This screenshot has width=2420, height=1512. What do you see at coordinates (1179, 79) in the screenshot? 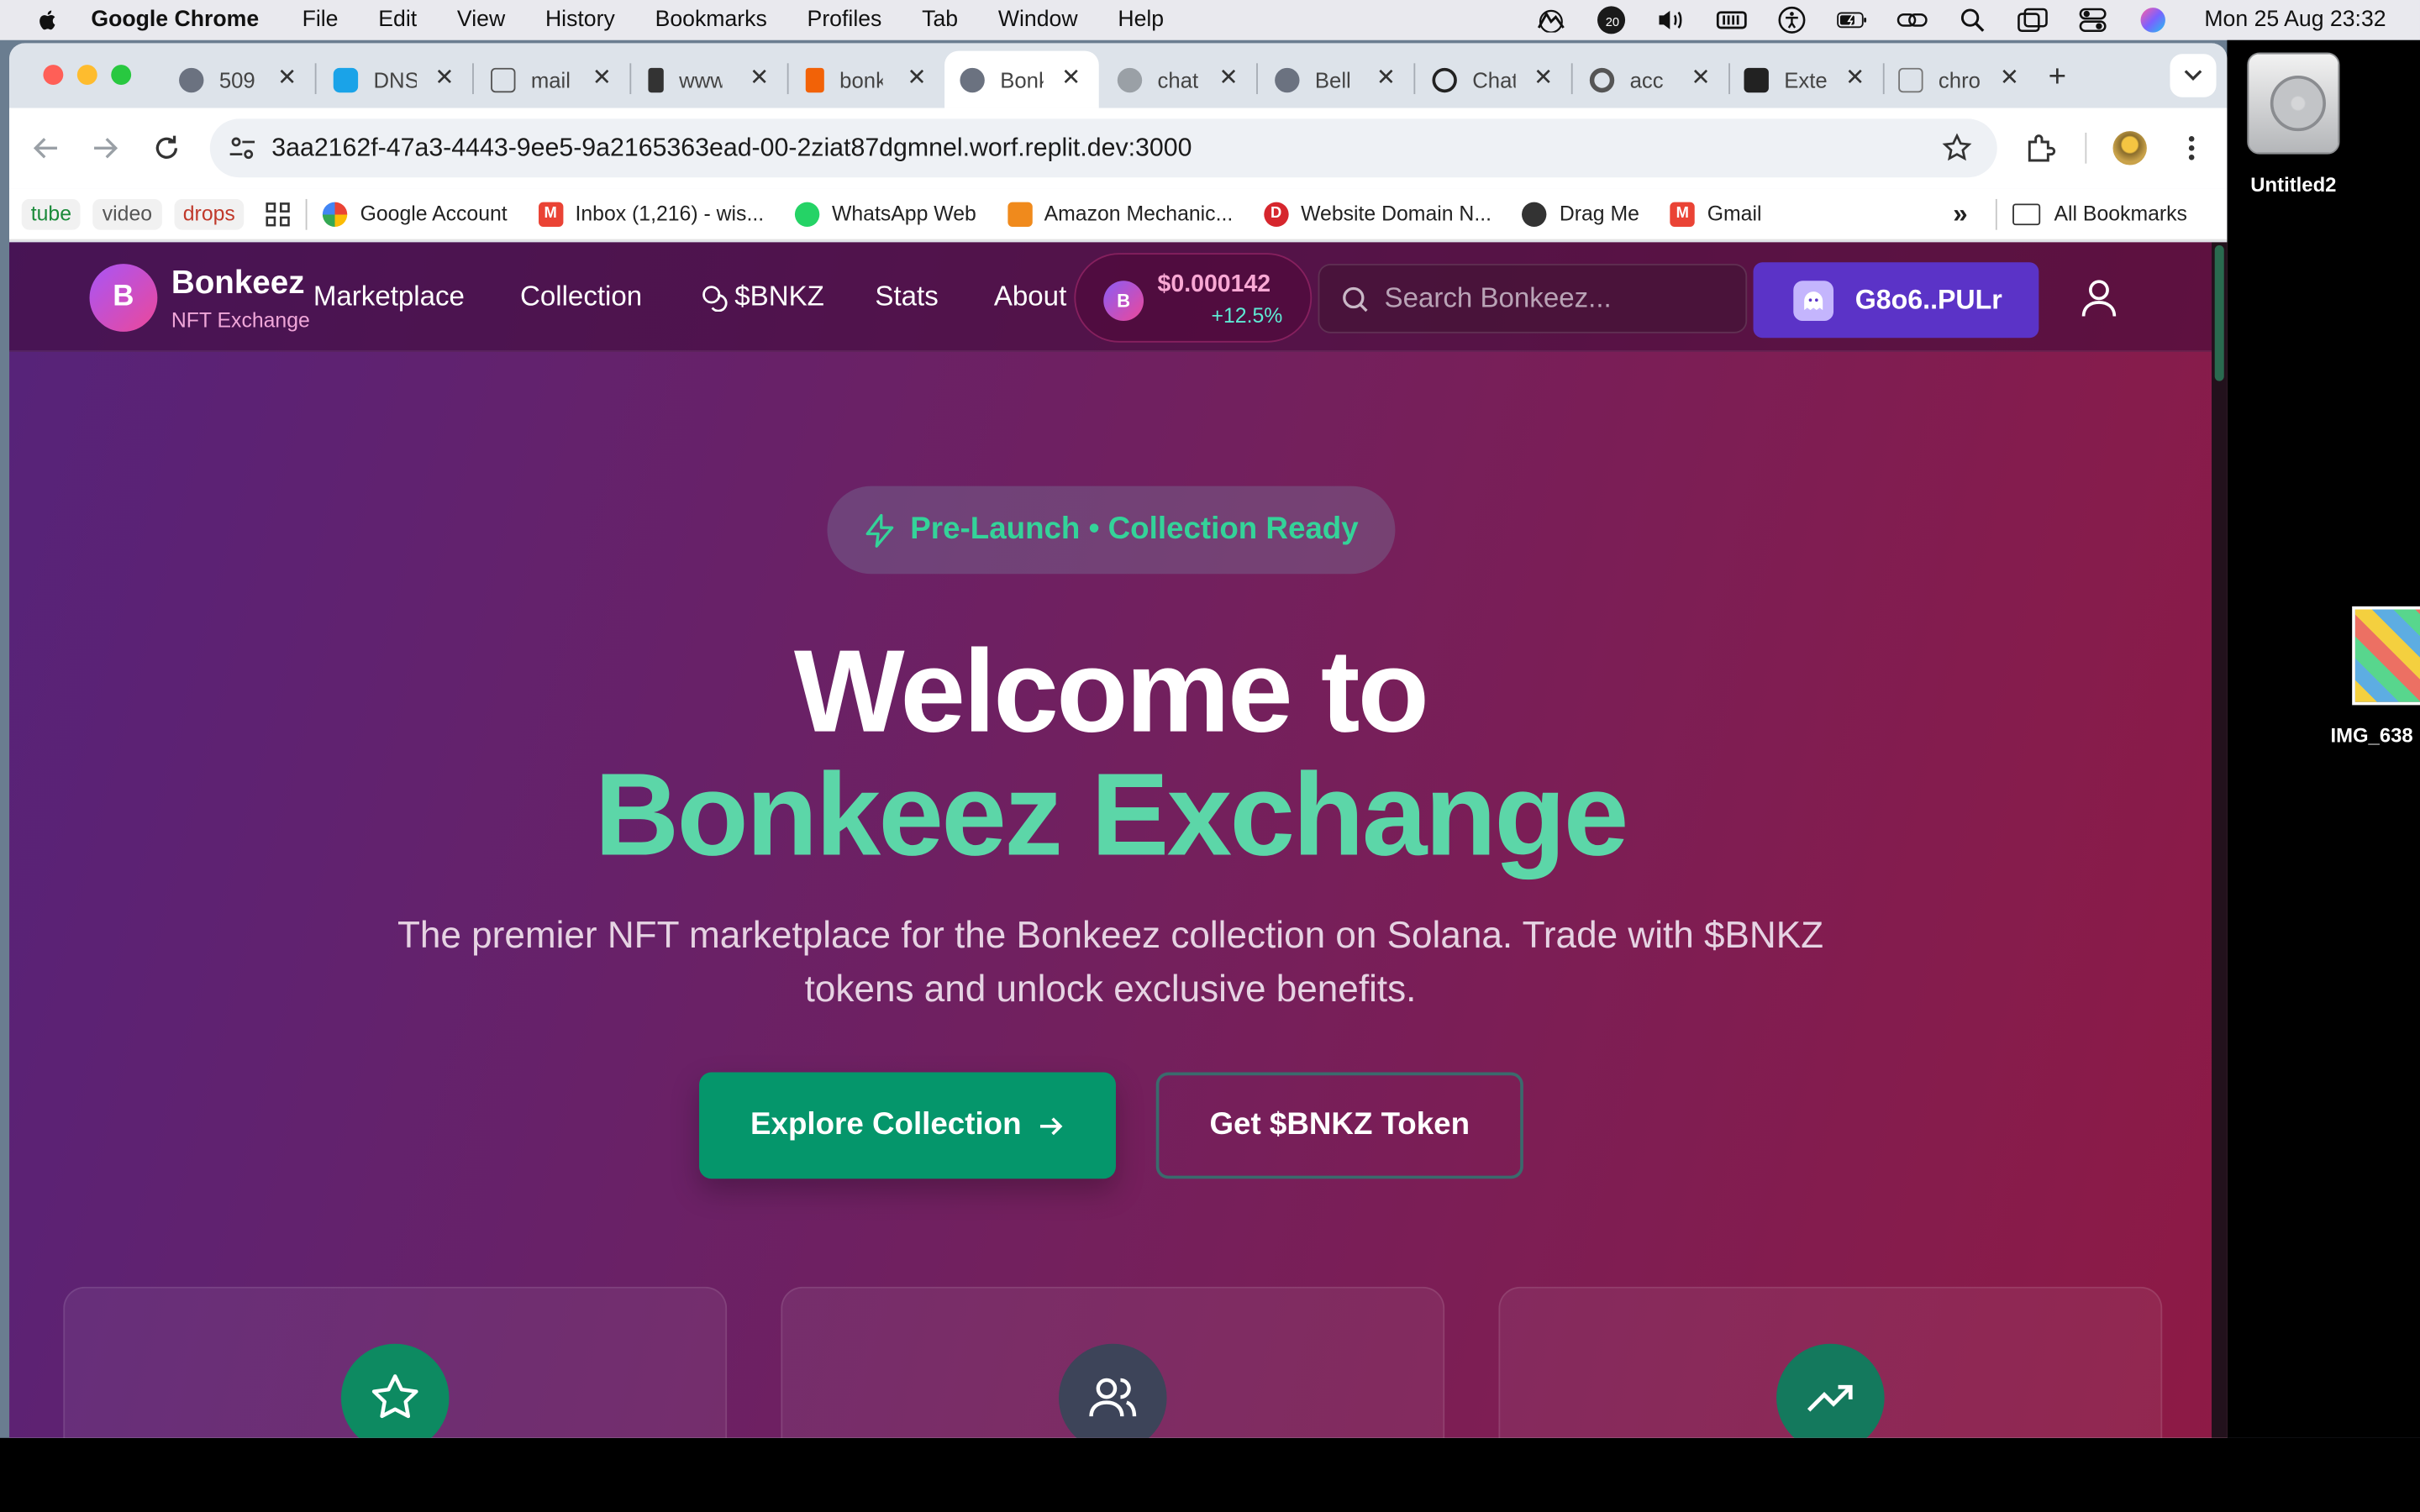
I see `tab-7: chat ✕` at bounding box center [1179, 79].